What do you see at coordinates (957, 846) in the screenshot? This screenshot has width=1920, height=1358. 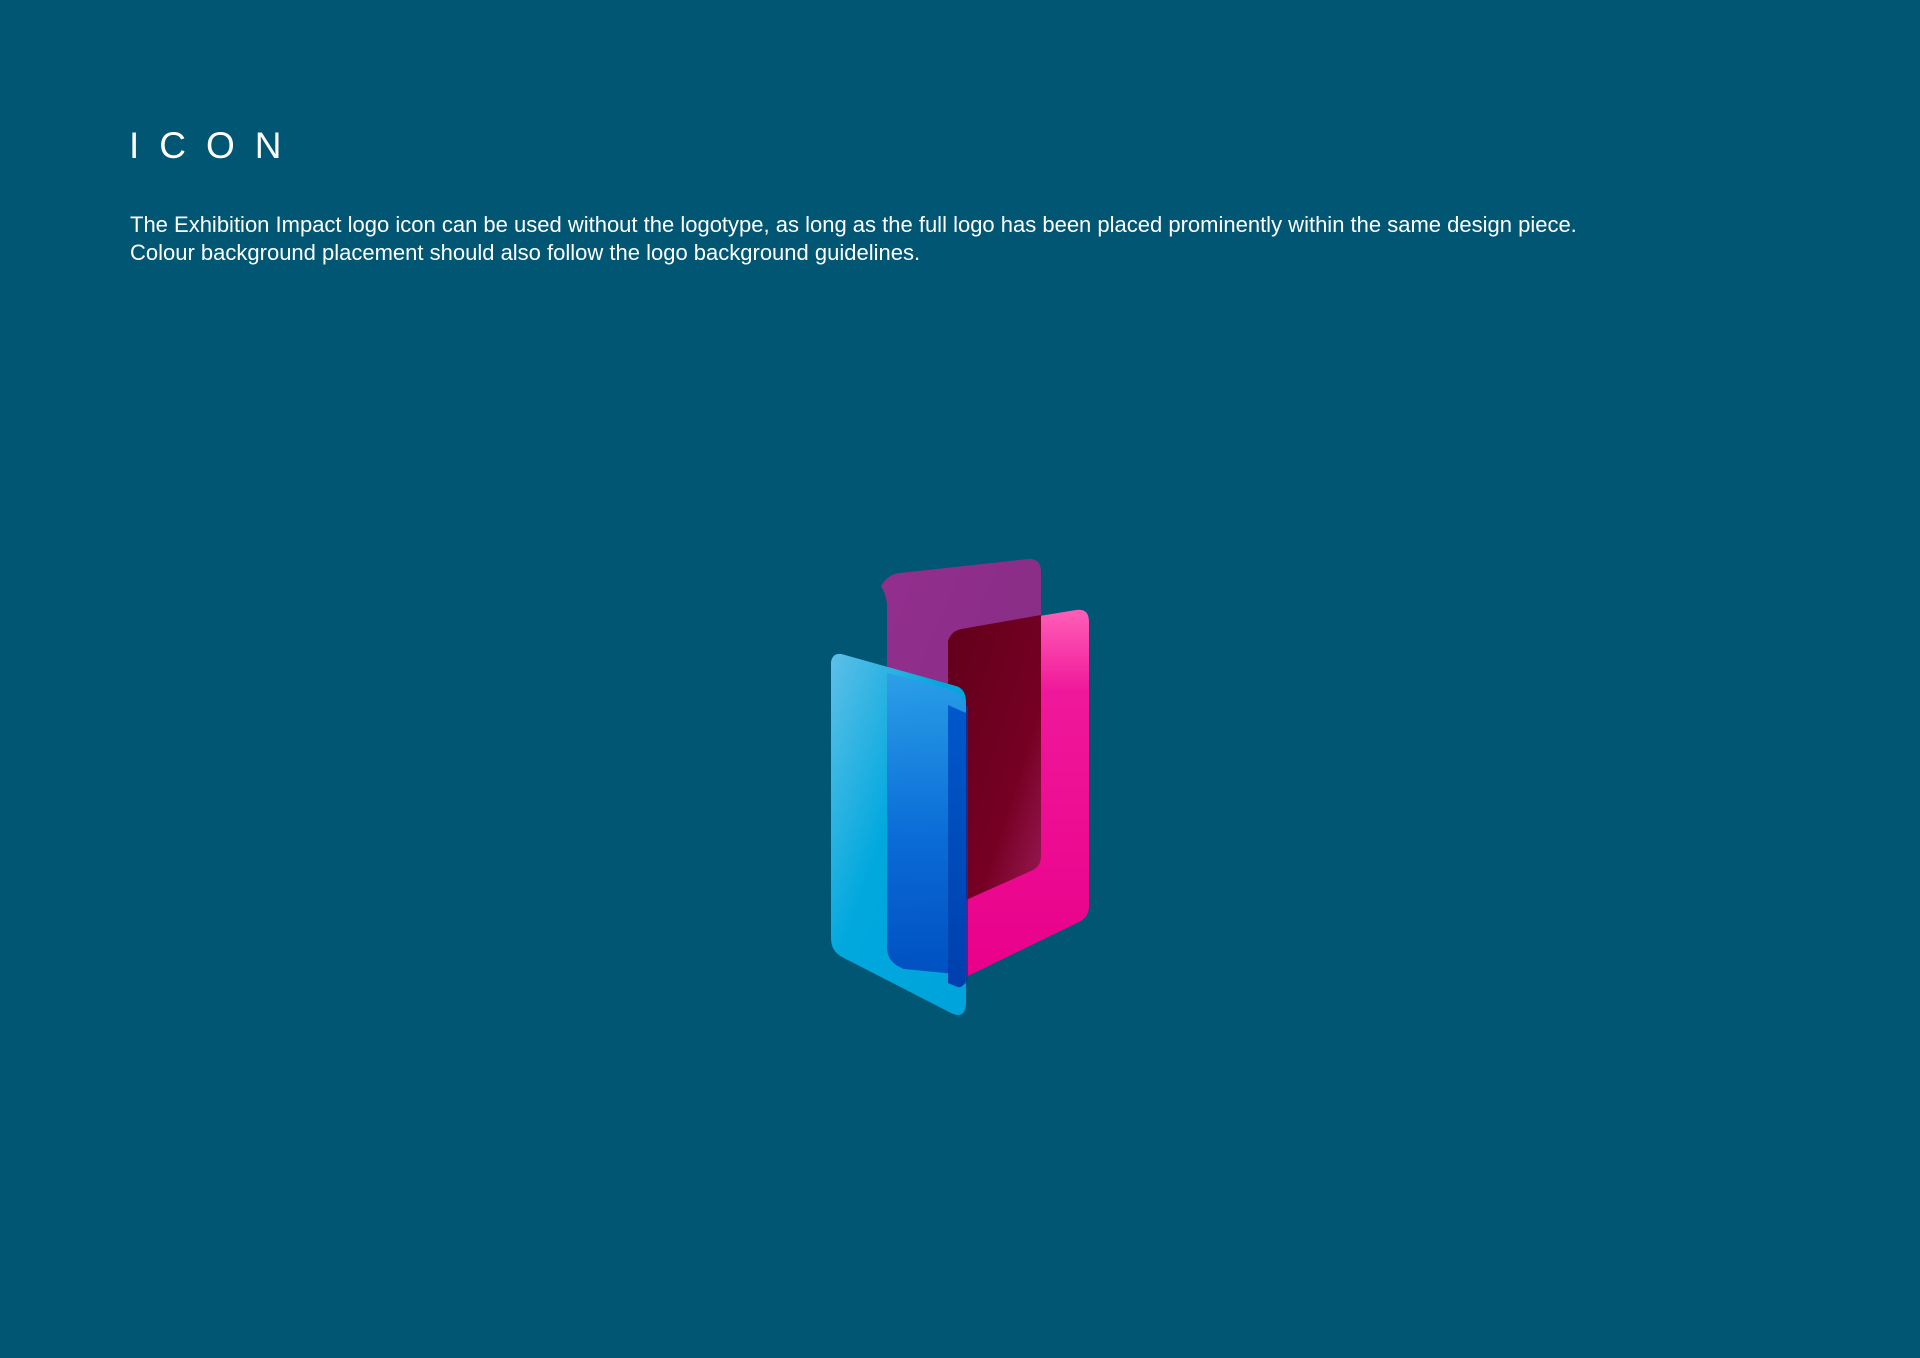 I see `deep-blue-fold-shape` at bounding box center [957, 846].